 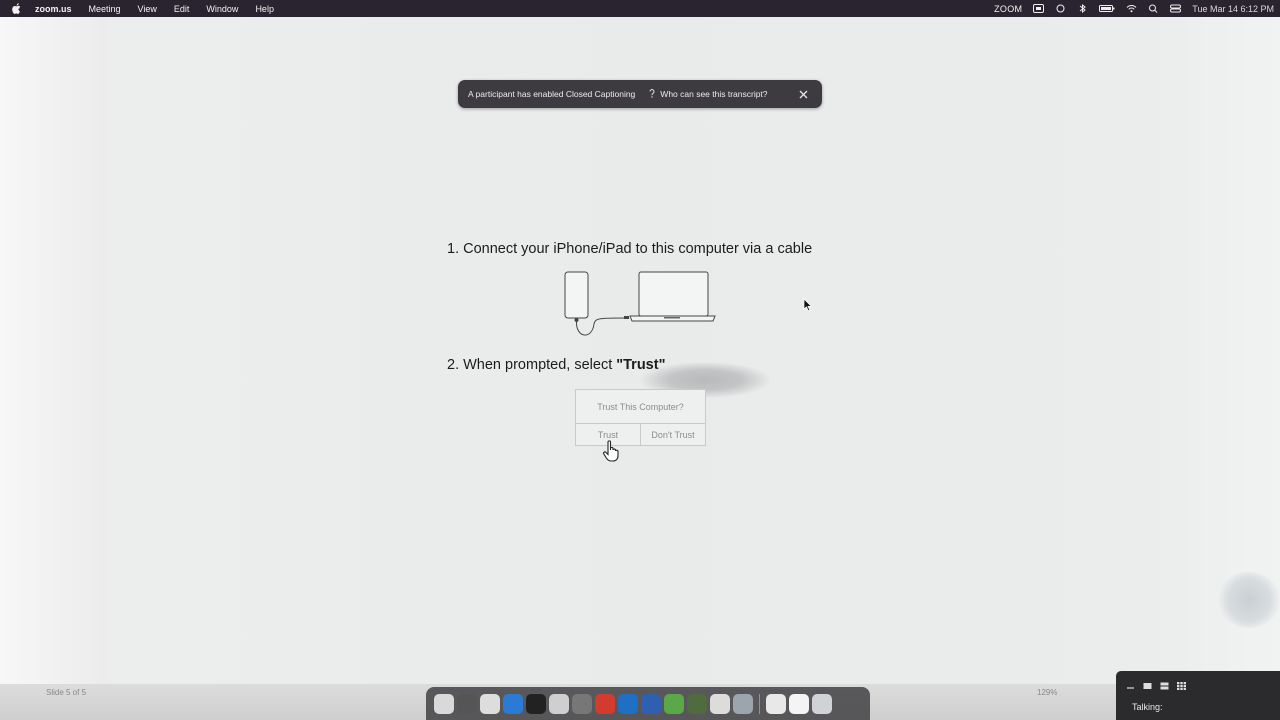 I want to click on single-view-icon, so click(x=1147, y=683).